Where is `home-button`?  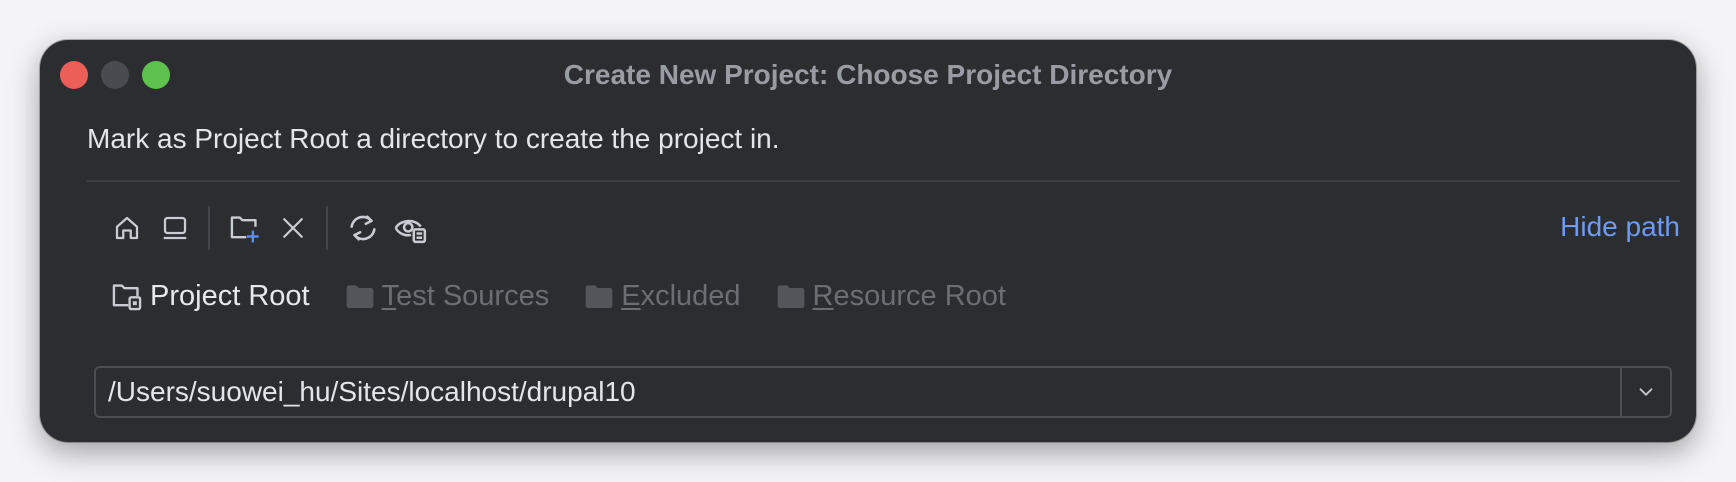 home-button is located at coordinates (127, 228).